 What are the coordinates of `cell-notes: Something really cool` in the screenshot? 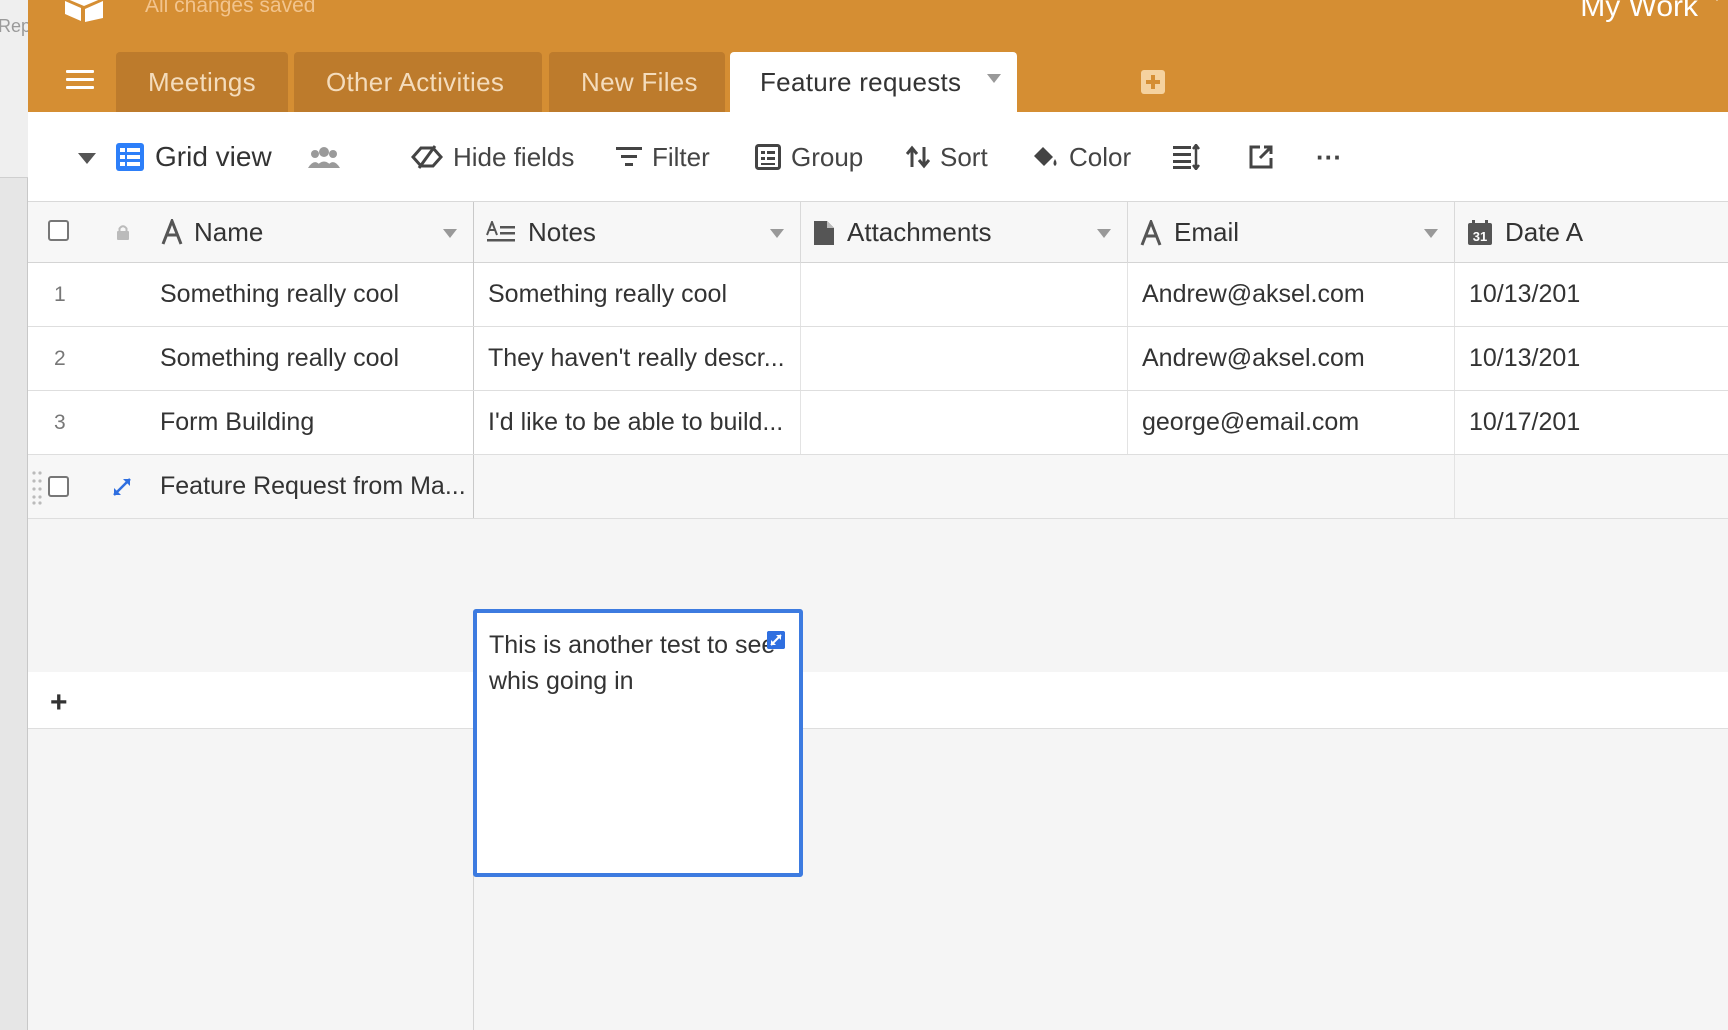 It's located at (637, 294).